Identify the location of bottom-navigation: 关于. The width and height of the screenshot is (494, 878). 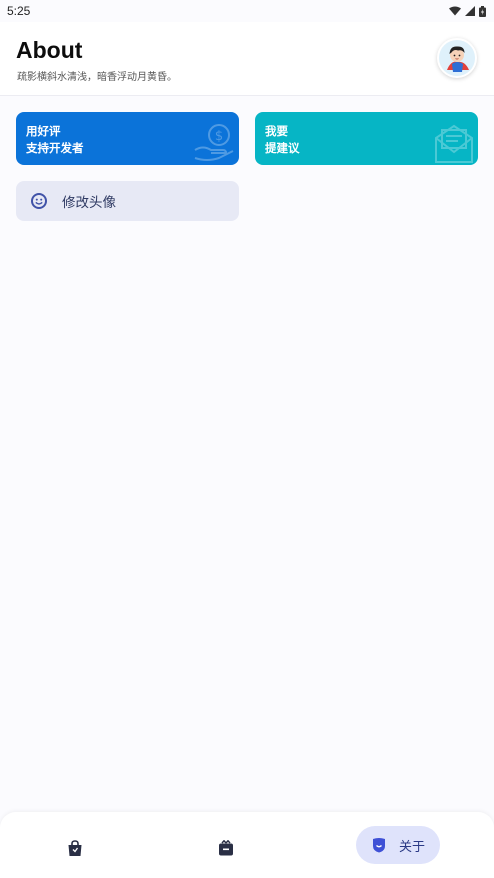
(247, 845).